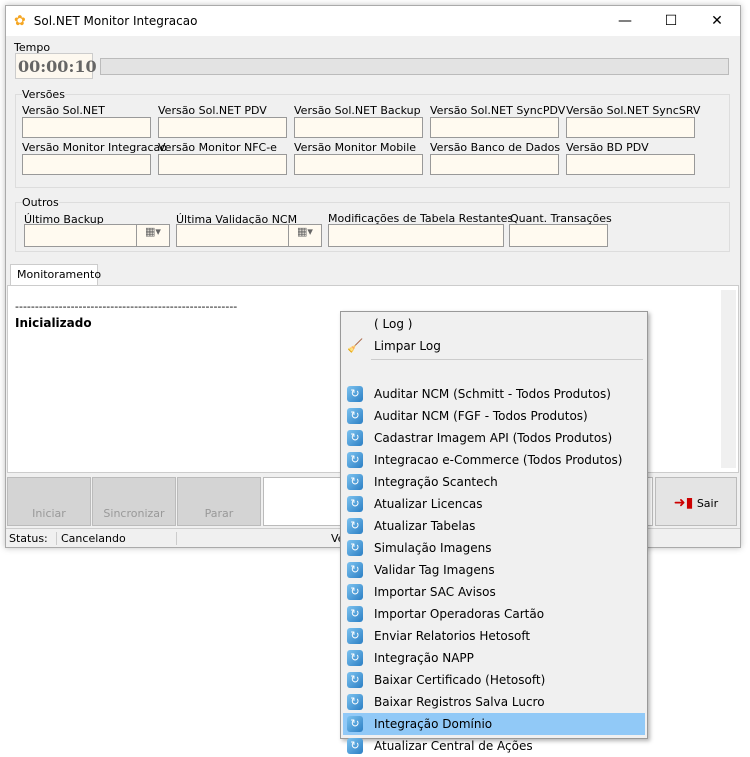 The height and width of the screenshot is (757, 750). I want to click on parar-button: Parar, so click(219, 501).